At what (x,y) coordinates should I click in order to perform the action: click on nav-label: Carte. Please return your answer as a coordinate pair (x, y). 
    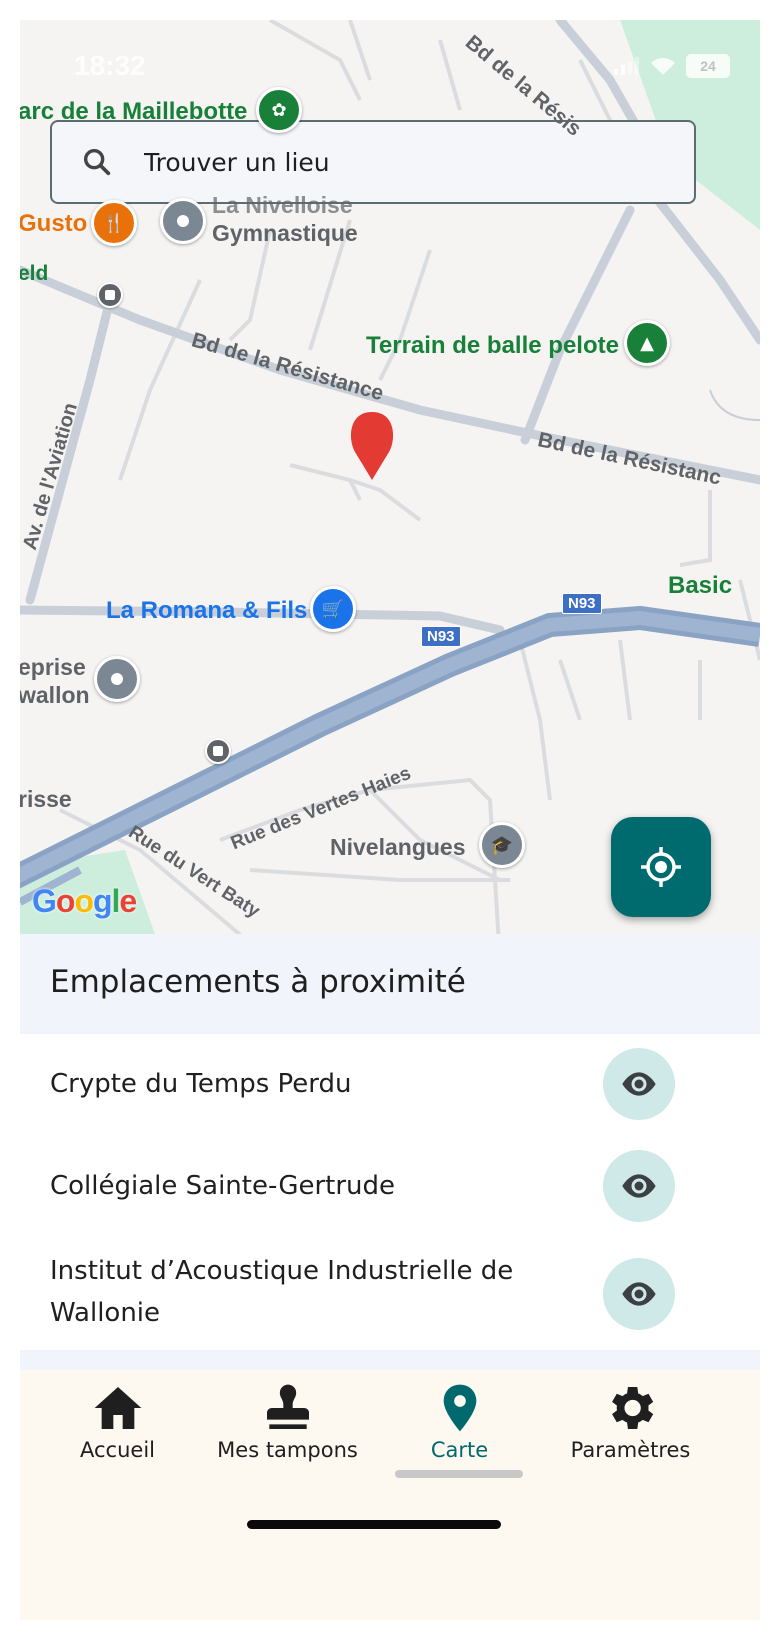
    Looking at the image, I should click on (459, 1450).